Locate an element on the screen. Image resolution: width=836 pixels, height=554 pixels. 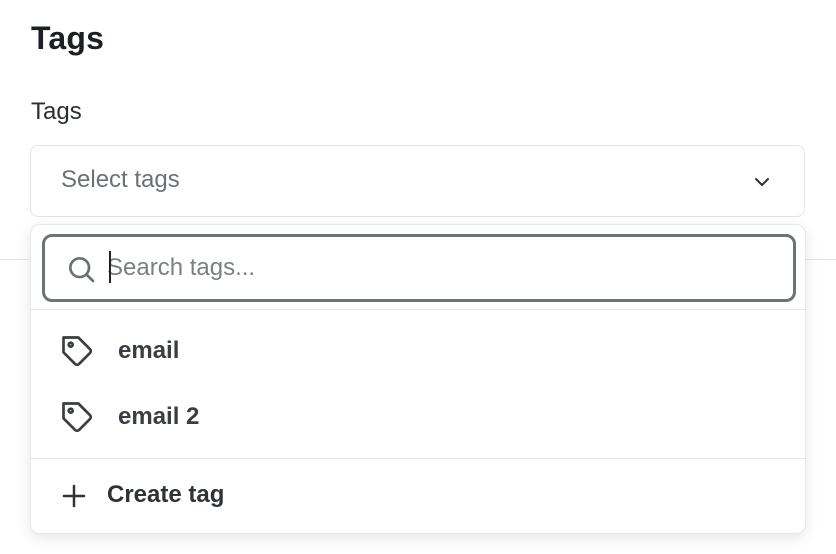
search-field is located at coordinates (419, 268).